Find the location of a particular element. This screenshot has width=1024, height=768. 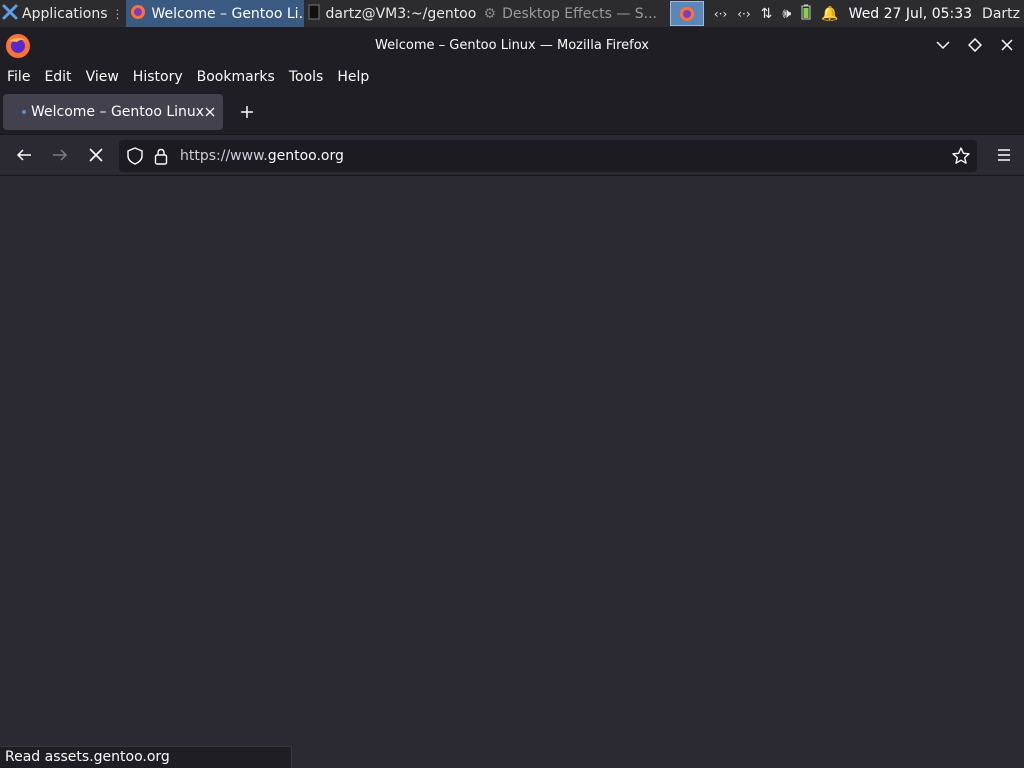

window-titlebar: Welcome – Gentoo Linux — Mozilla Firefox is located at coordinates (512, 45).